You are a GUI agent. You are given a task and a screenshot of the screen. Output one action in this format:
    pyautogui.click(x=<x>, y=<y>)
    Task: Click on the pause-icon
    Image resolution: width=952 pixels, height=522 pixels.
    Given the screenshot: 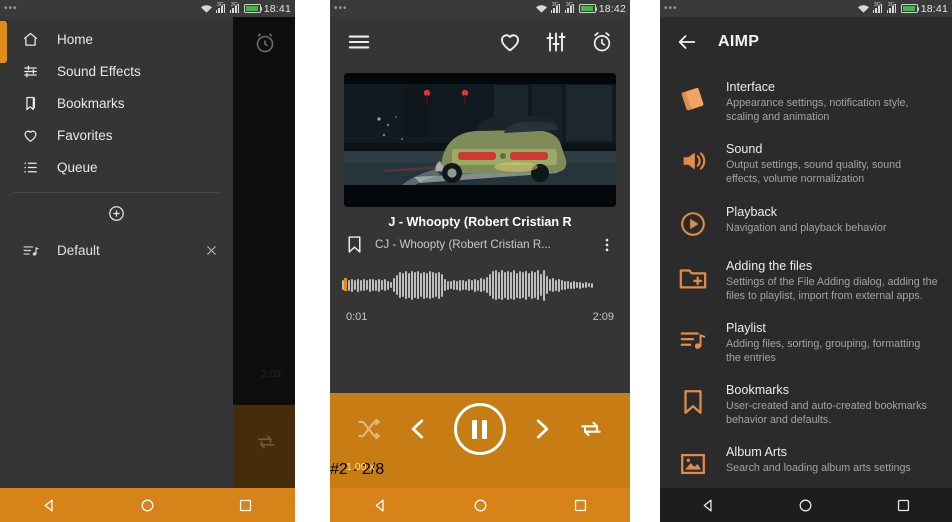 What is the action you would take?
    pyautogui.click(x=479, y=429)
    